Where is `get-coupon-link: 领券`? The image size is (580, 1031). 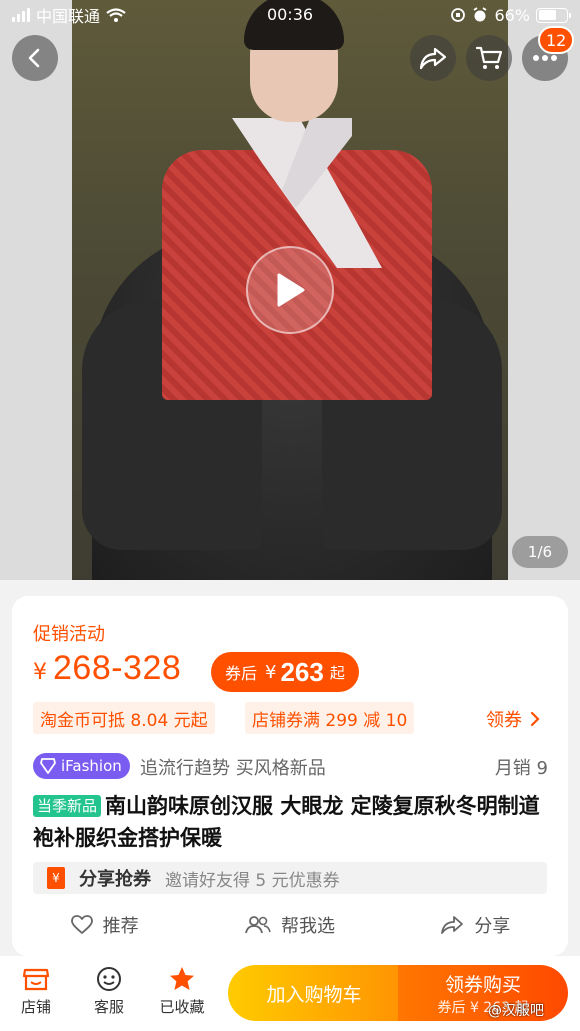 get-coupon-link: 领券 is located at coordinates (513, 719).